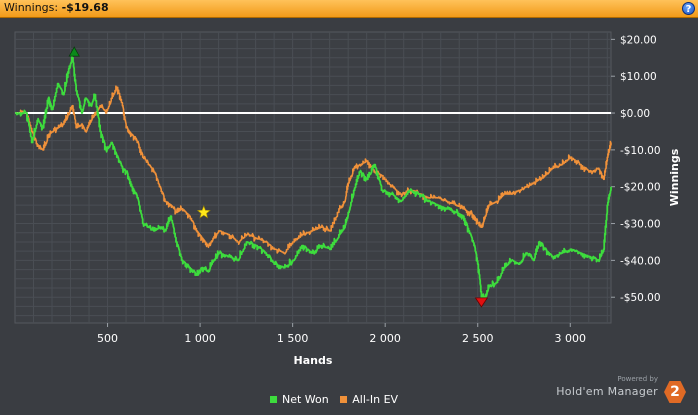  What do you see at coordinates (640, 261) in the screenshot?
I see `y-tick-label: -$40.00` at bounding box center [640, 261].